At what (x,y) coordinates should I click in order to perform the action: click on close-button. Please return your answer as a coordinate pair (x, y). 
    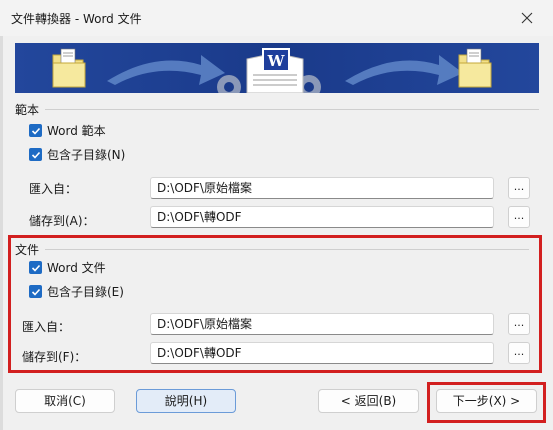
    Looking at the image, I should click on (527, 18).